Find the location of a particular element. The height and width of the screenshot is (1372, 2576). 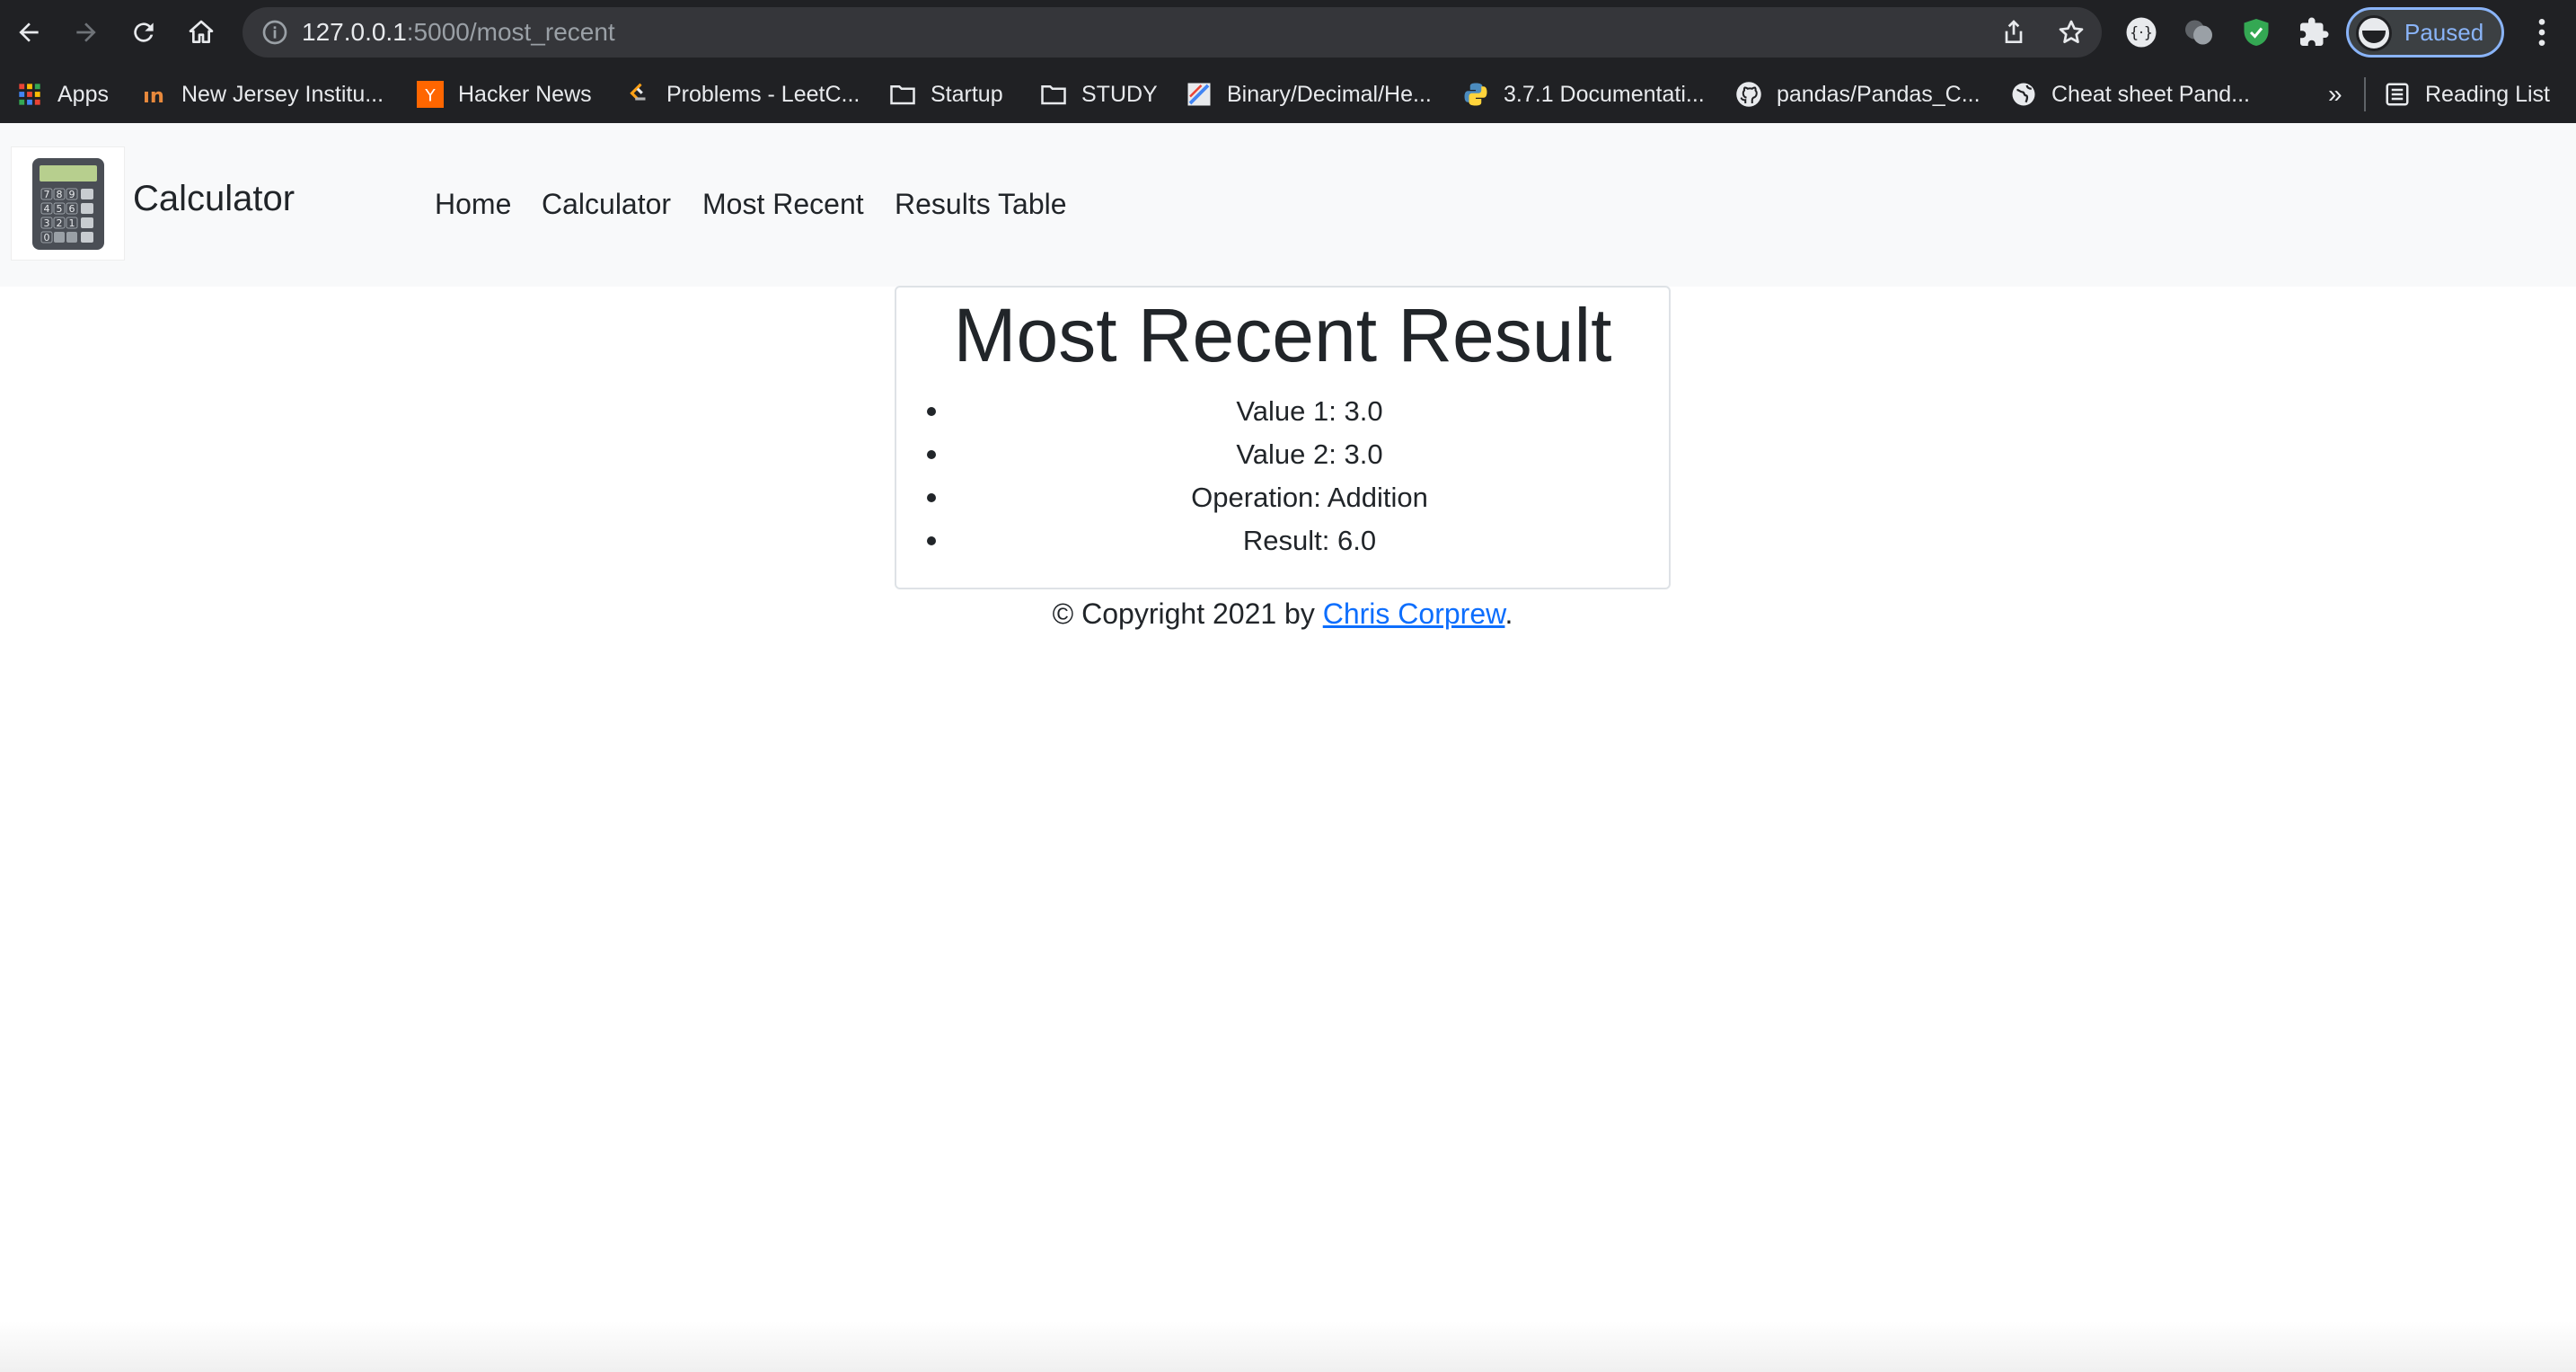

bookmarks-overflow-button: » is located at coordinates (2335, 94).